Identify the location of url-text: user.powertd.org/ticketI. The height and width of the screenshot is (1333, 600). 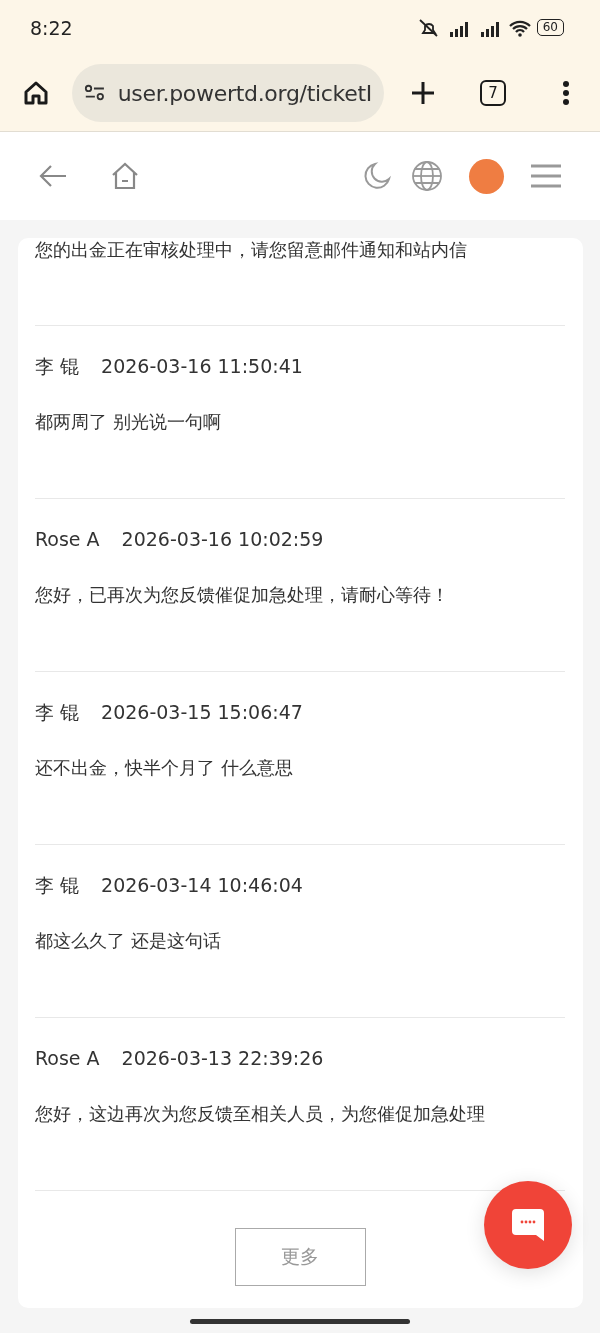
(244, 93).